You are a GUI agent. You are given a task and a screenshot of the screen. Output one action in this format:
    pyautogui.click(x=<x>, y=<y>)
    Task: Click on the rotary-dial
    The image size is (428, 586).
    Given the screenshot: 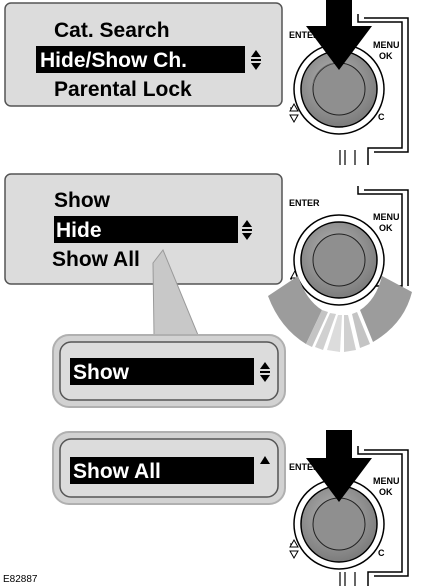 What is the action you would take?
    pyautogui.click(x=339, y=260)
    